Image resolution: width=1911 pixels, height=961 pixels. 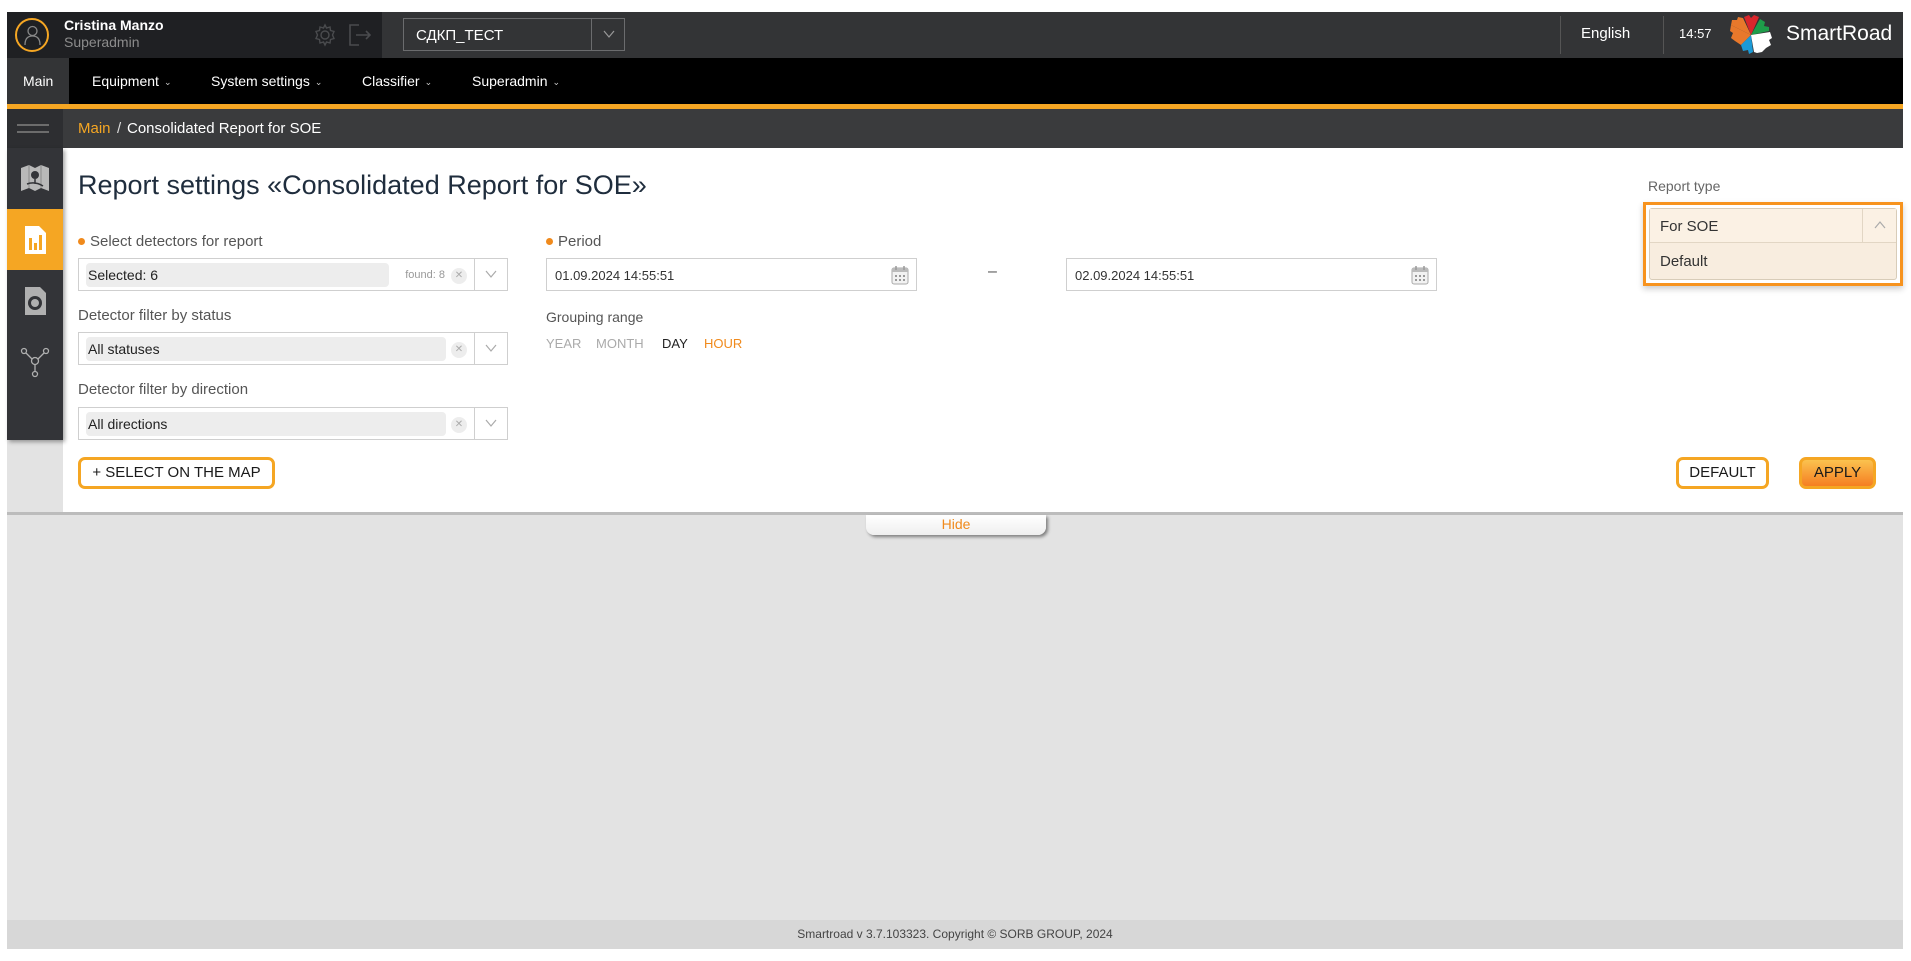 I want to click on gear-icon, so click(x=325, y=35).